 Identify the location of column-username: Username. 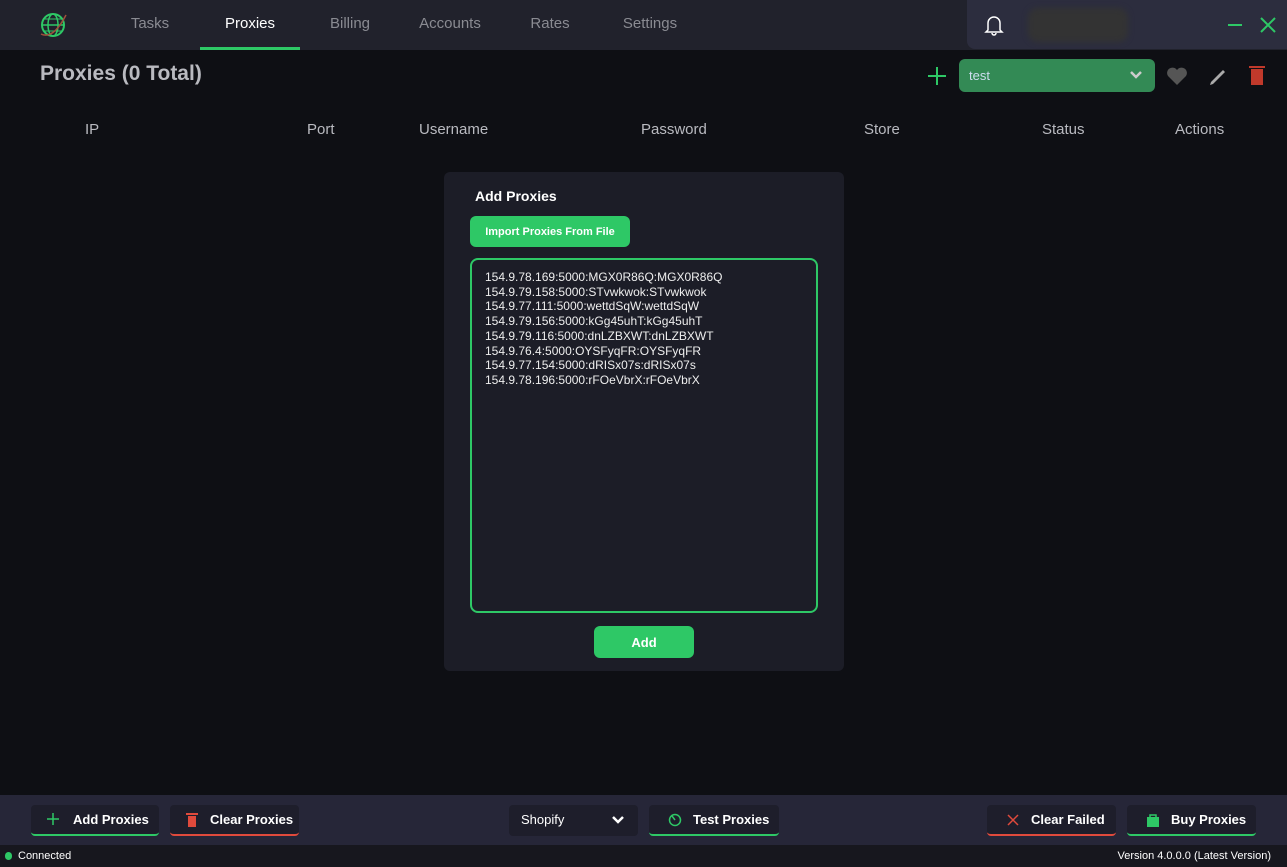
(454, 129).